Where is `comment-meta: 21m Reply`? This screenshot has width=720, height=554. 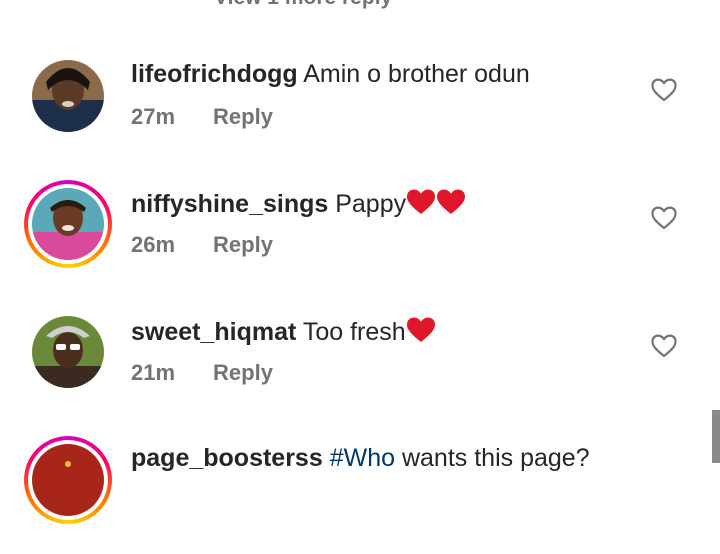 comment-meta: 21m Reply is located at coordinates (202, 373).